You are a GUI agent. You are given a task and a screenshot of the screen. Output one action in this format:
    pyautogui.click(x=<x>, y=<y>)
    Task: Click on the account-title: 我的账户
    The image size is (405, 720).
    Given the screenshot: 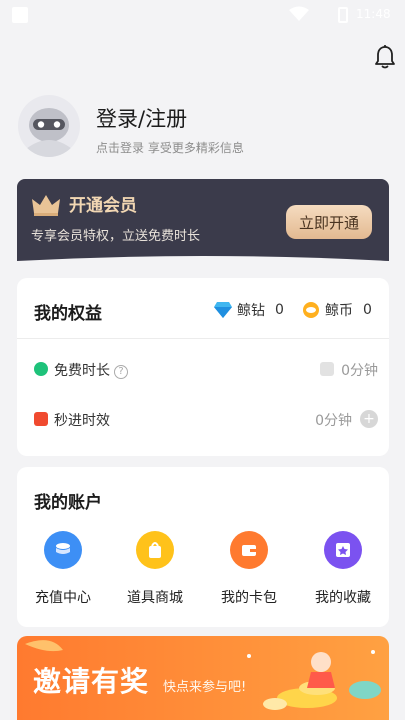 What is the action you would take?
    pyautogui.click(x=68, y=503)
    